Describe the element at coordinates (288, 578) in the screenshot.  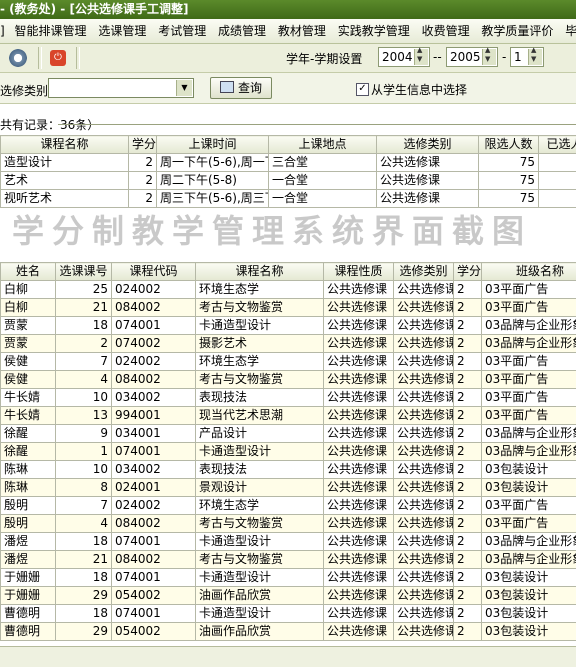
I see `table-row: 于姗姗18074001卡通造型设计公共选修课公共选修课203包装设计` at that location.